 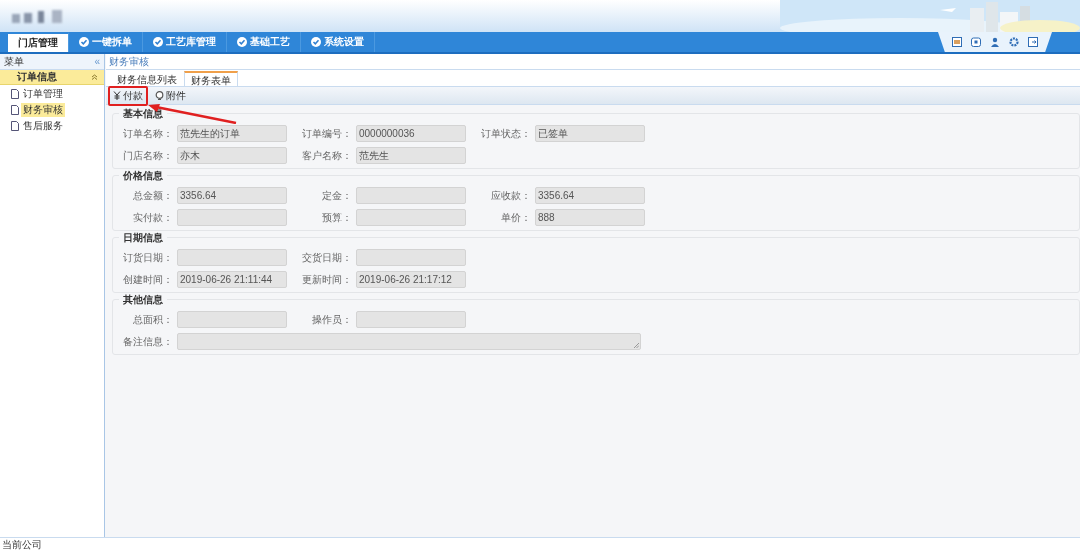 I want to click on sidebar-title: 菜单, so click(x=14, y=61).